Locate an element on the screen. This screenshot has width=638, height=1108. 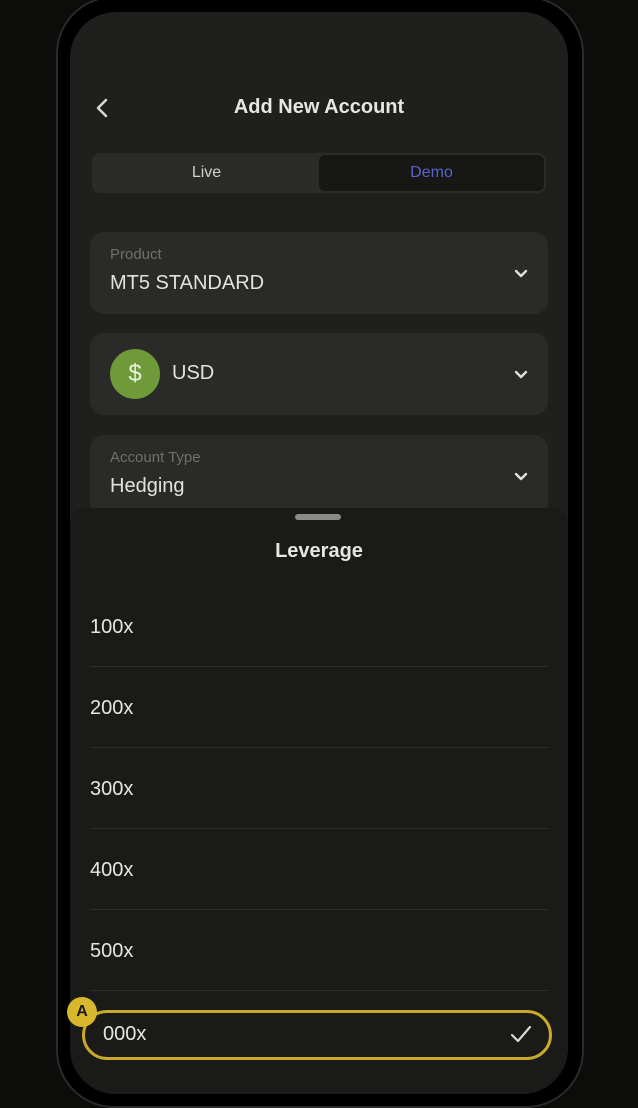
sheet-drag-handle is located at coordinates (318, 517).